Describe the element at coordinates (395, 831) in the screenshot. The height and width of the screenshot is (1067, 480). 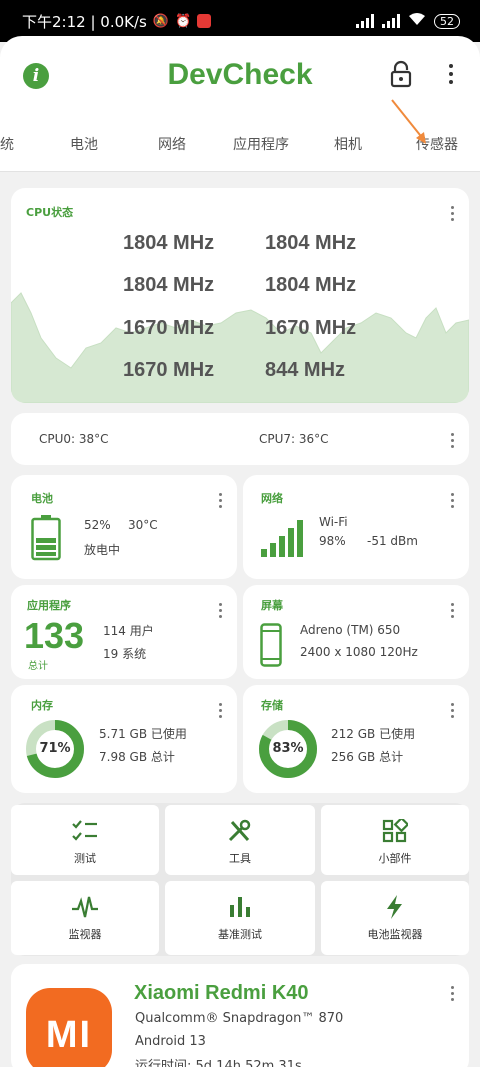
I see `widgets-icon` at that location.